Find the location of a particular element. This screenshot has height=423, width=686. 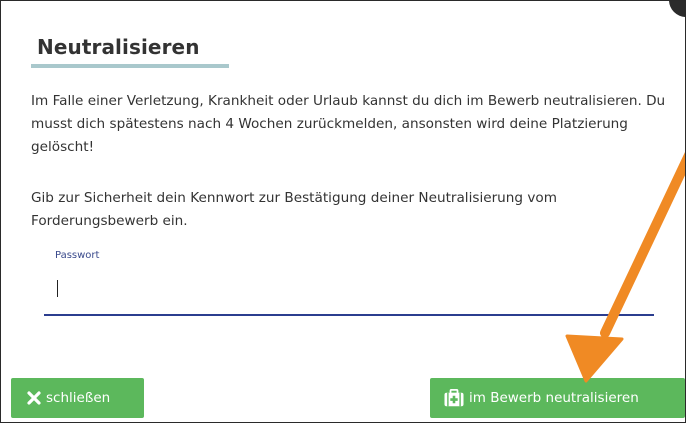

close-button: schließen is located at coordinates (77, 398).